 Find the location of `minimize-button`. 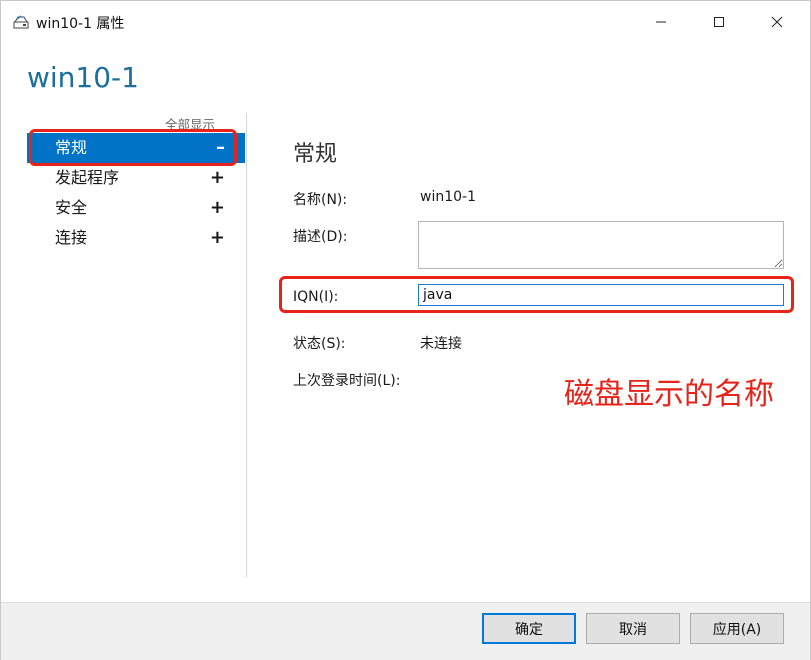

minimize-button is located at coordinates (661, 22).